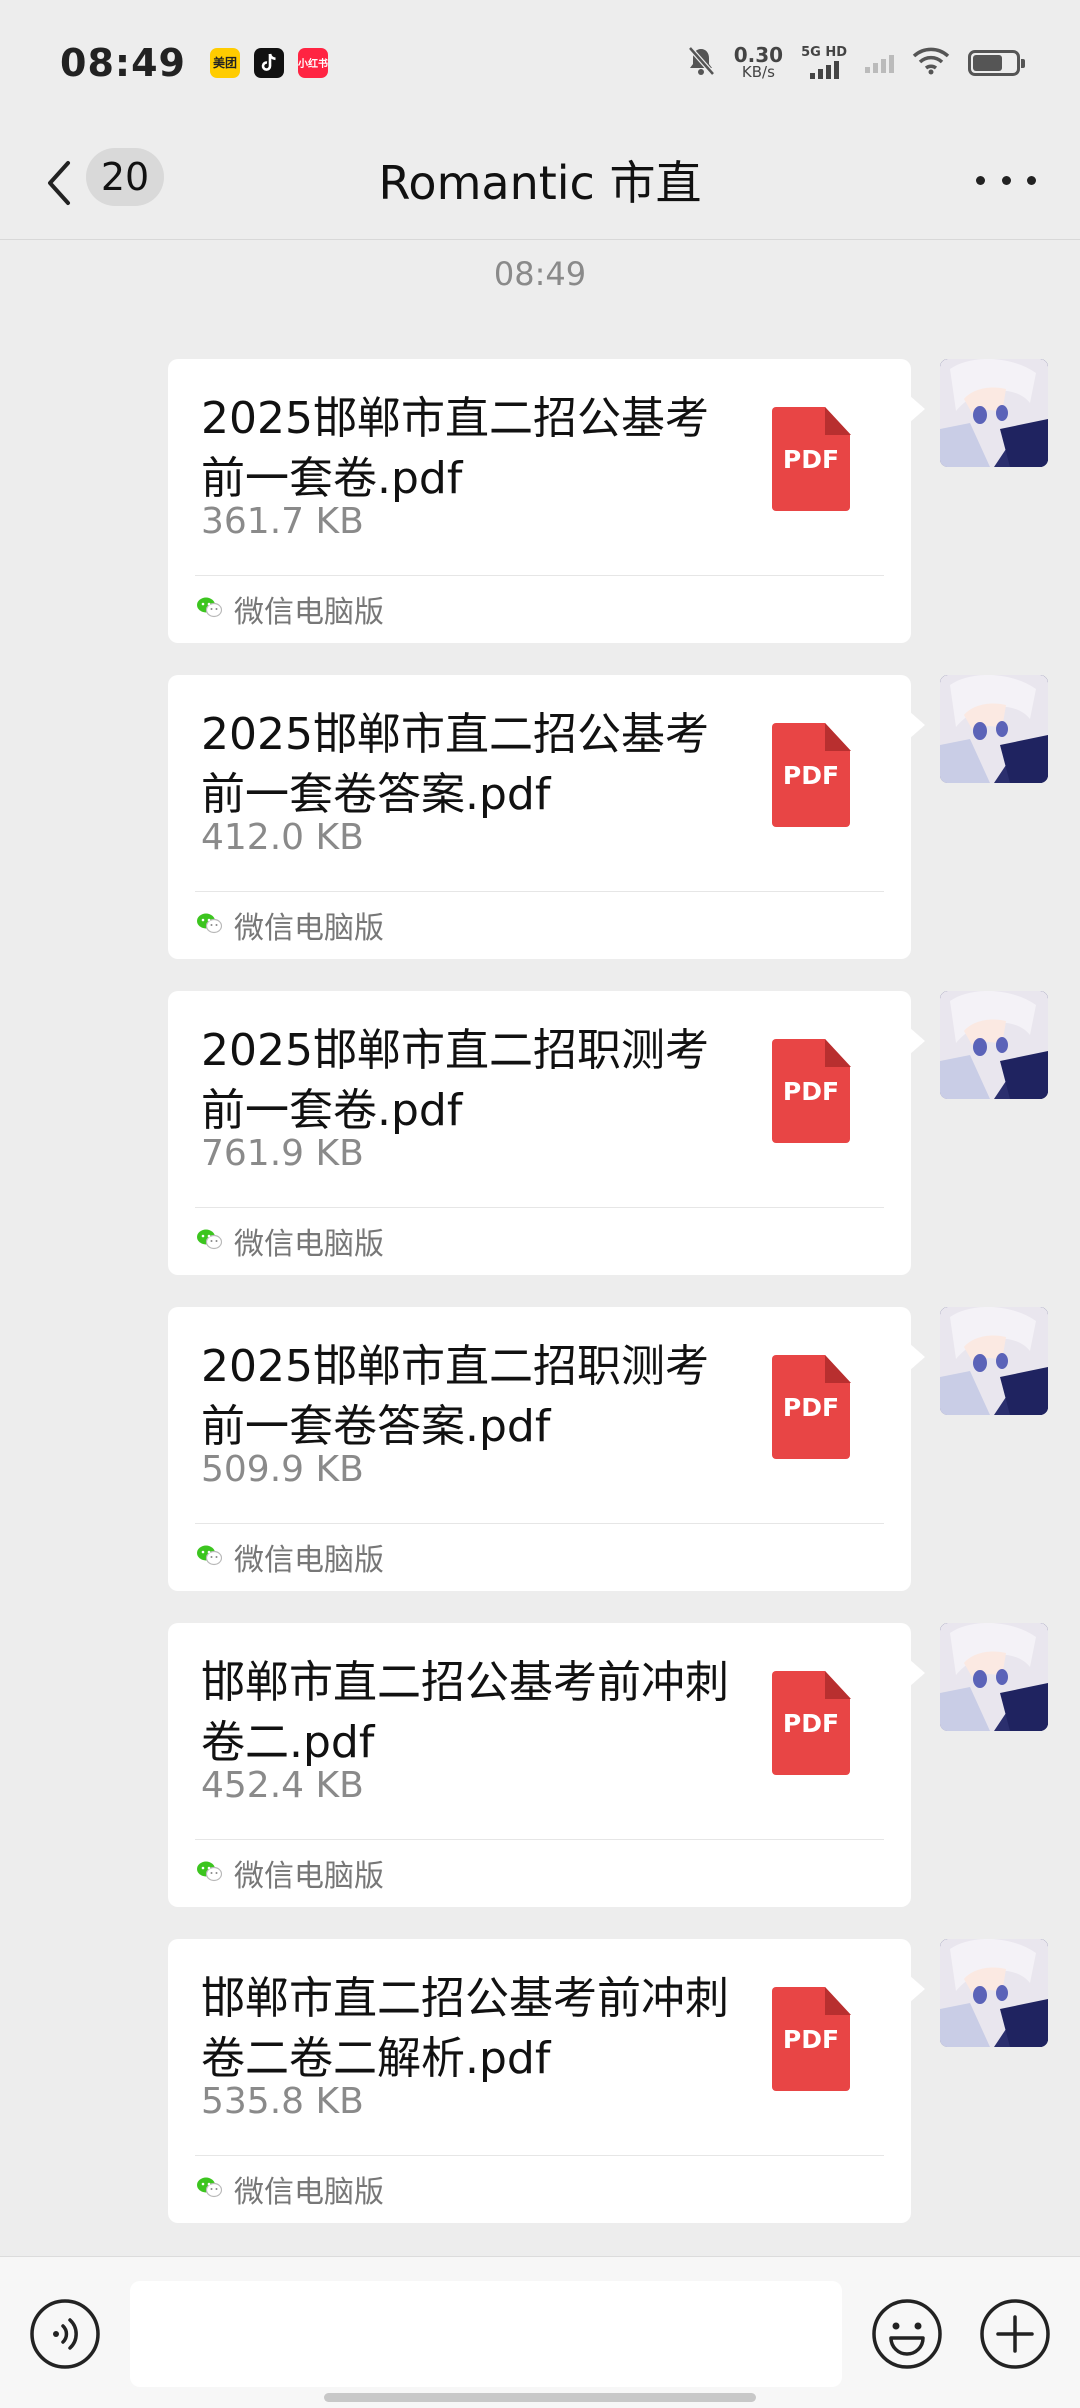 This screenshot has height=2408, width=1080. I want to click on file-message-bubble: 2025邯郸市直二招公基考前一套卷.pdf 361.7 KB PDF 微信电脑版, so click(546, 501).